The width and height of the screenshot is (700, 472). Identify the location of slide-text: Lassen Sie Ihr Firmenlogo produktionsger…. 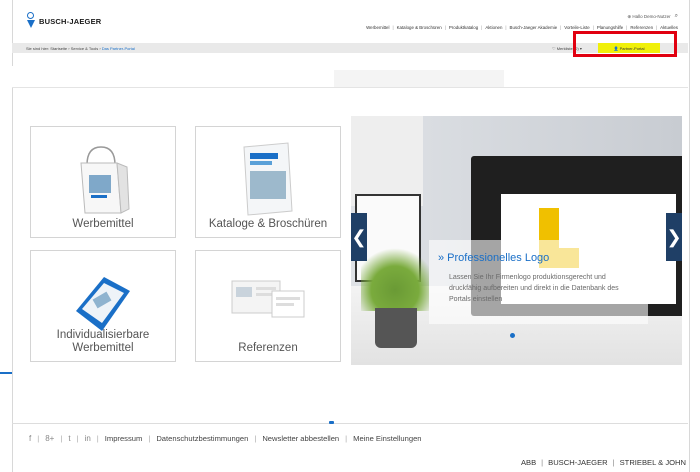
(534, 288).